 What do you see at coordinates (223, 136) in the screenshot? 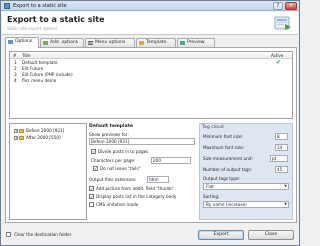
I see `min-font-label: Minimum font size:` at bounding box center [223, 136].